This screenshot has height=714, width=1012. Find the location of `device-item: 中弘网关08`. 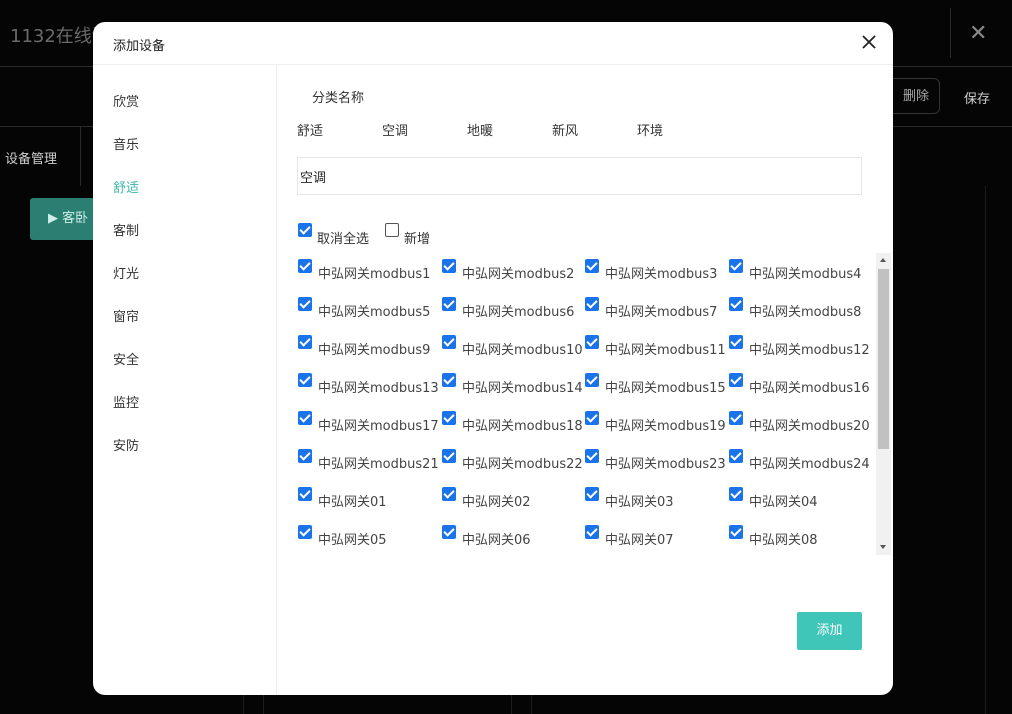

device-item: 中弘网关08 is located at coordinates (797, 534).